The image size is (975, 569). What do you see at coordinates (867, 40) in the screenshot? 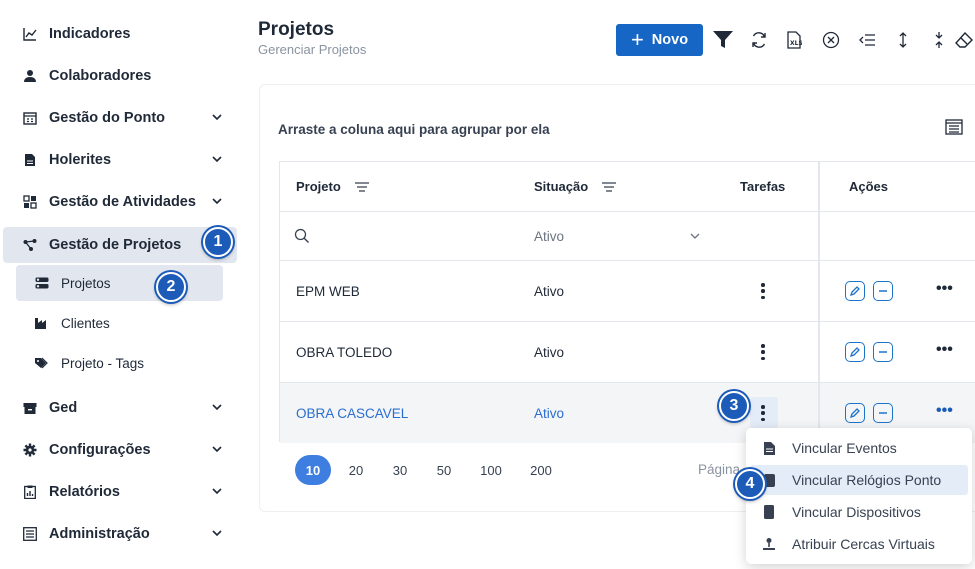
I see `collapse-left-icon` at bounding box center [867, 40].